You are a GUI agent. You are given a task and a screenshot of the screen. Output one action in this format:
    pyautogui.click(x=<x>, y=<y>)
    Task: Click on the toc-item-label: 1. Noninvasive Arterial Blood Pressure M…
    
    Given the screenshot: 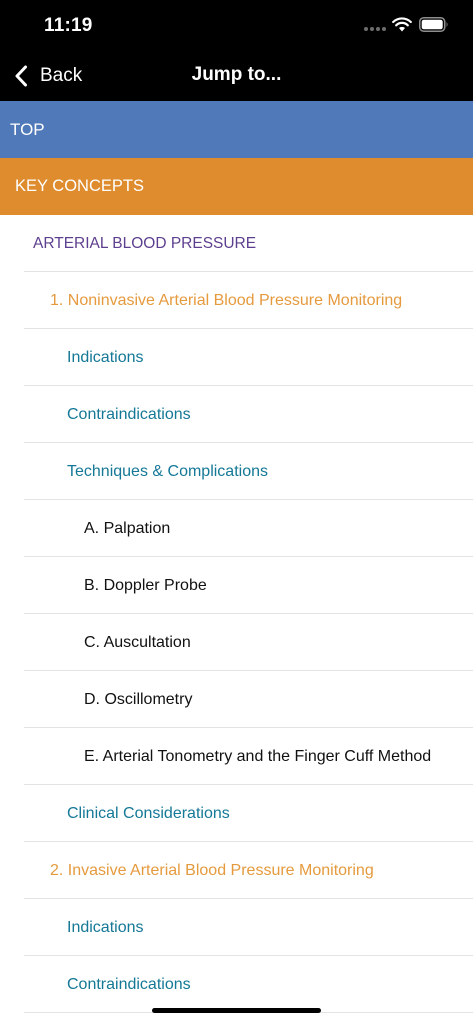 What is the action you would take?
    pyautogui.click(x=226, y=300)
    